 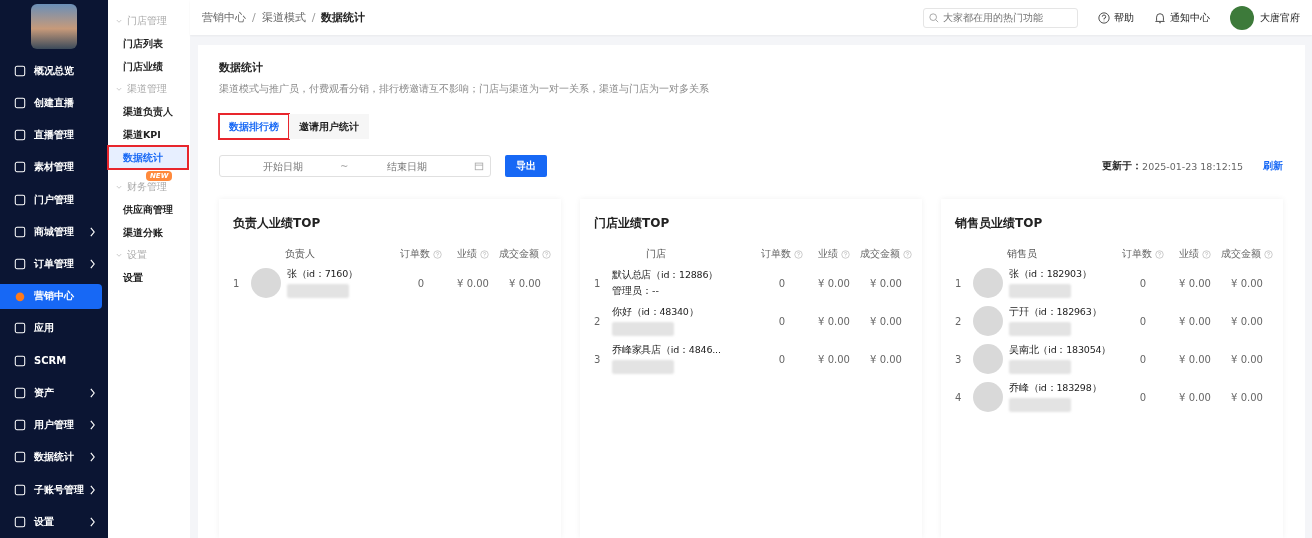 What do you see at coordinates (148, 43) in the screenshot?
I see `submenu-item: 门店列表` at bounding box center [148, 43].